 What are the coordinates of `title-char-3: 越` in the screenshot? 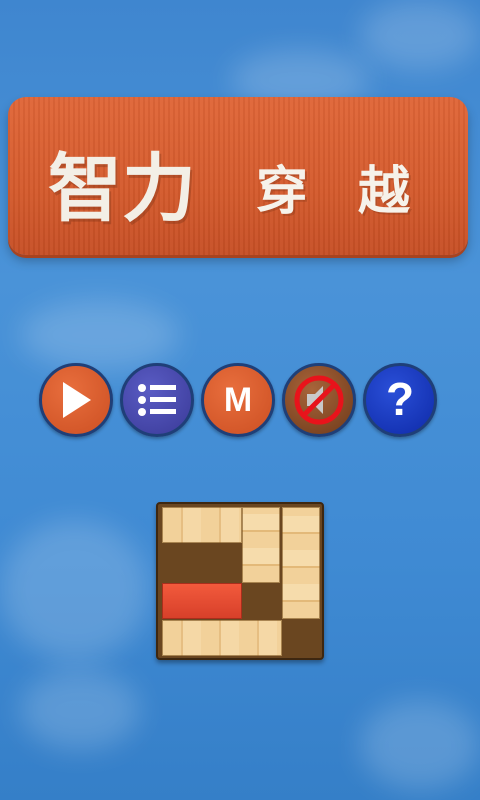 It's located at (384, 192).